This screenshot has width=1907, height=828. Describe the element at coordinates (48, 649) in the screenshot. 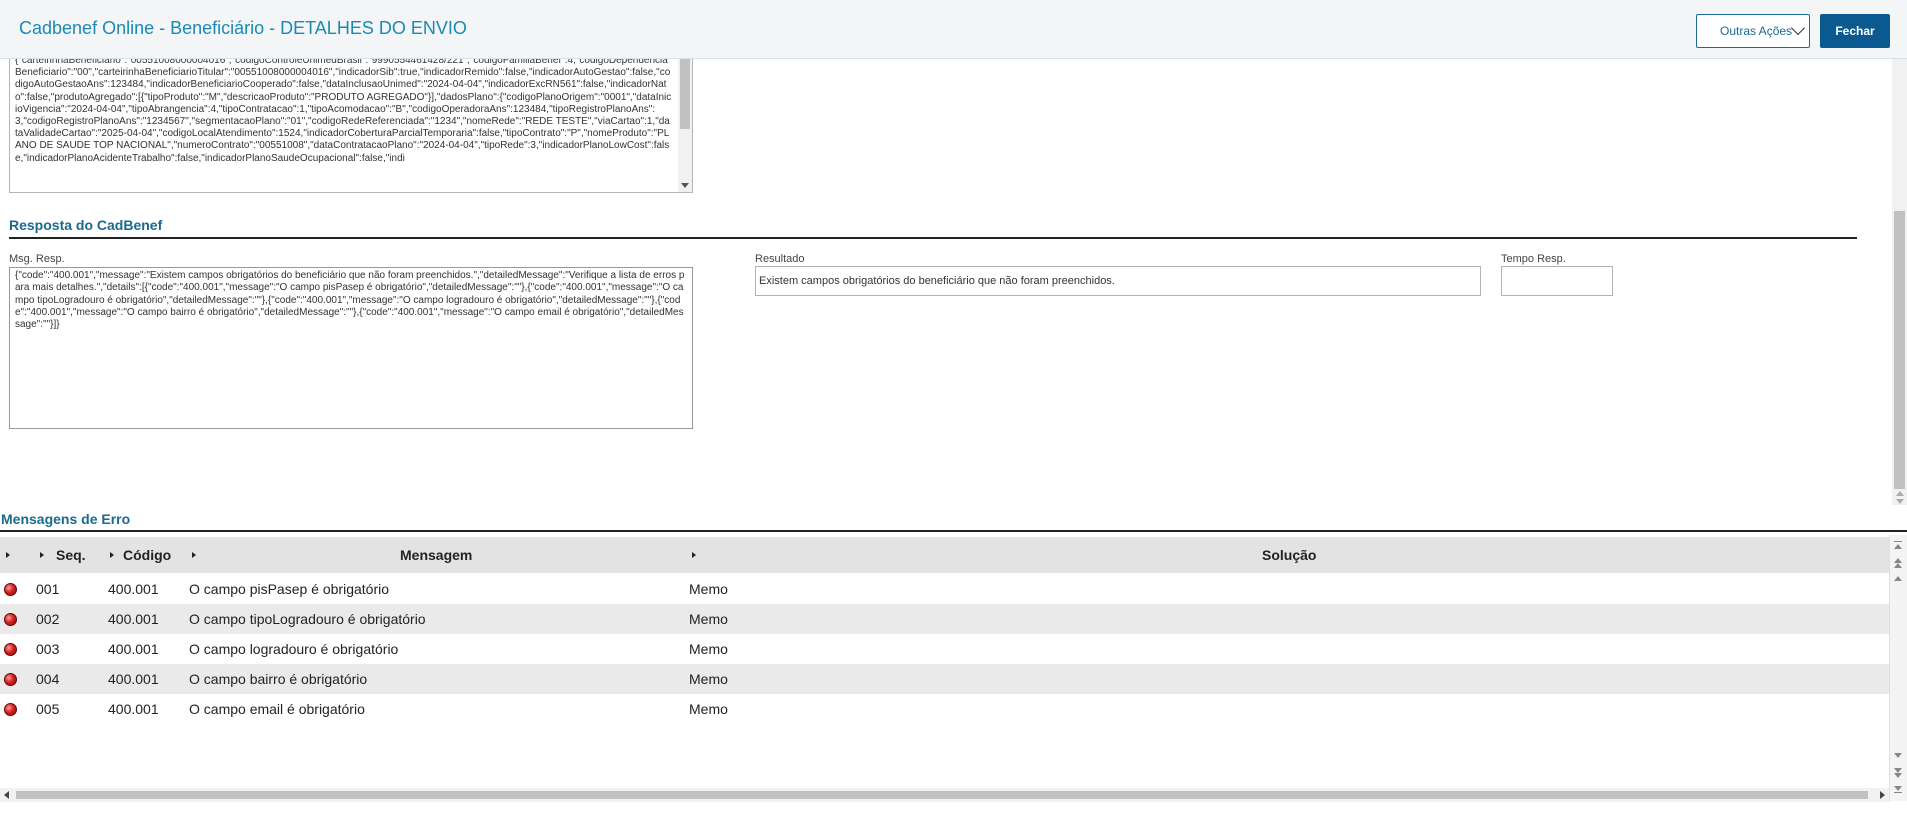

I see `cell-seq: 003` at that location.